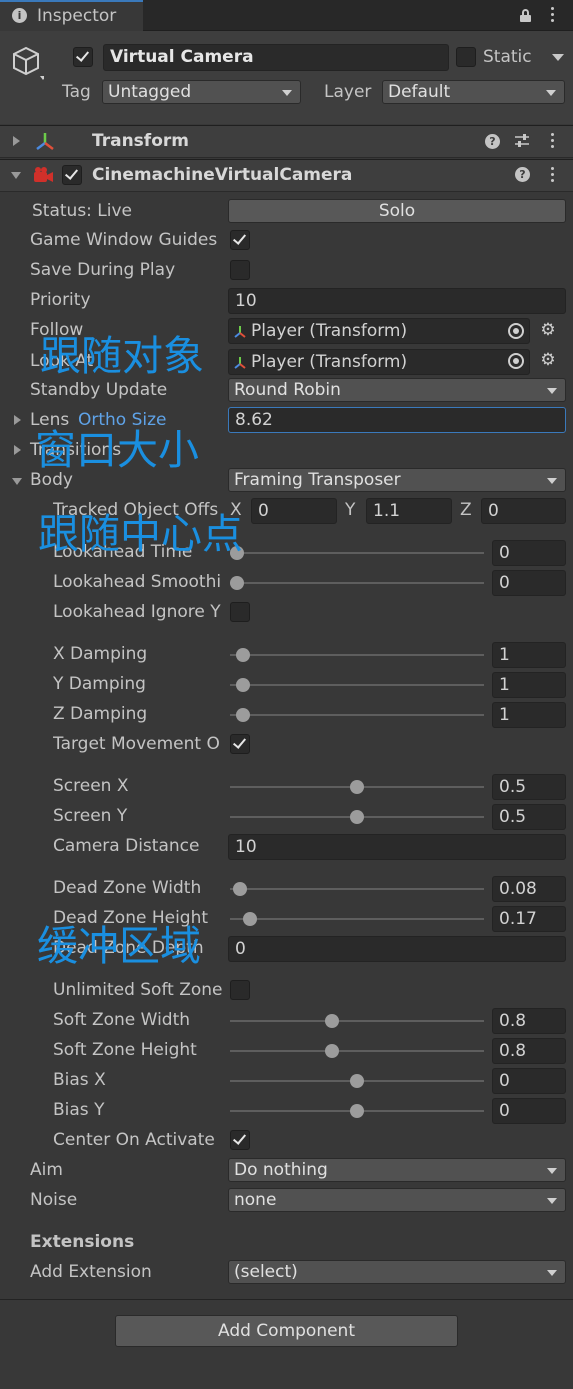 The height and width of the screenshot is (1389, 573). Describe the element at coordinates (529, 655) in the screenshot. I see `x-damping-field: 1` at that location.